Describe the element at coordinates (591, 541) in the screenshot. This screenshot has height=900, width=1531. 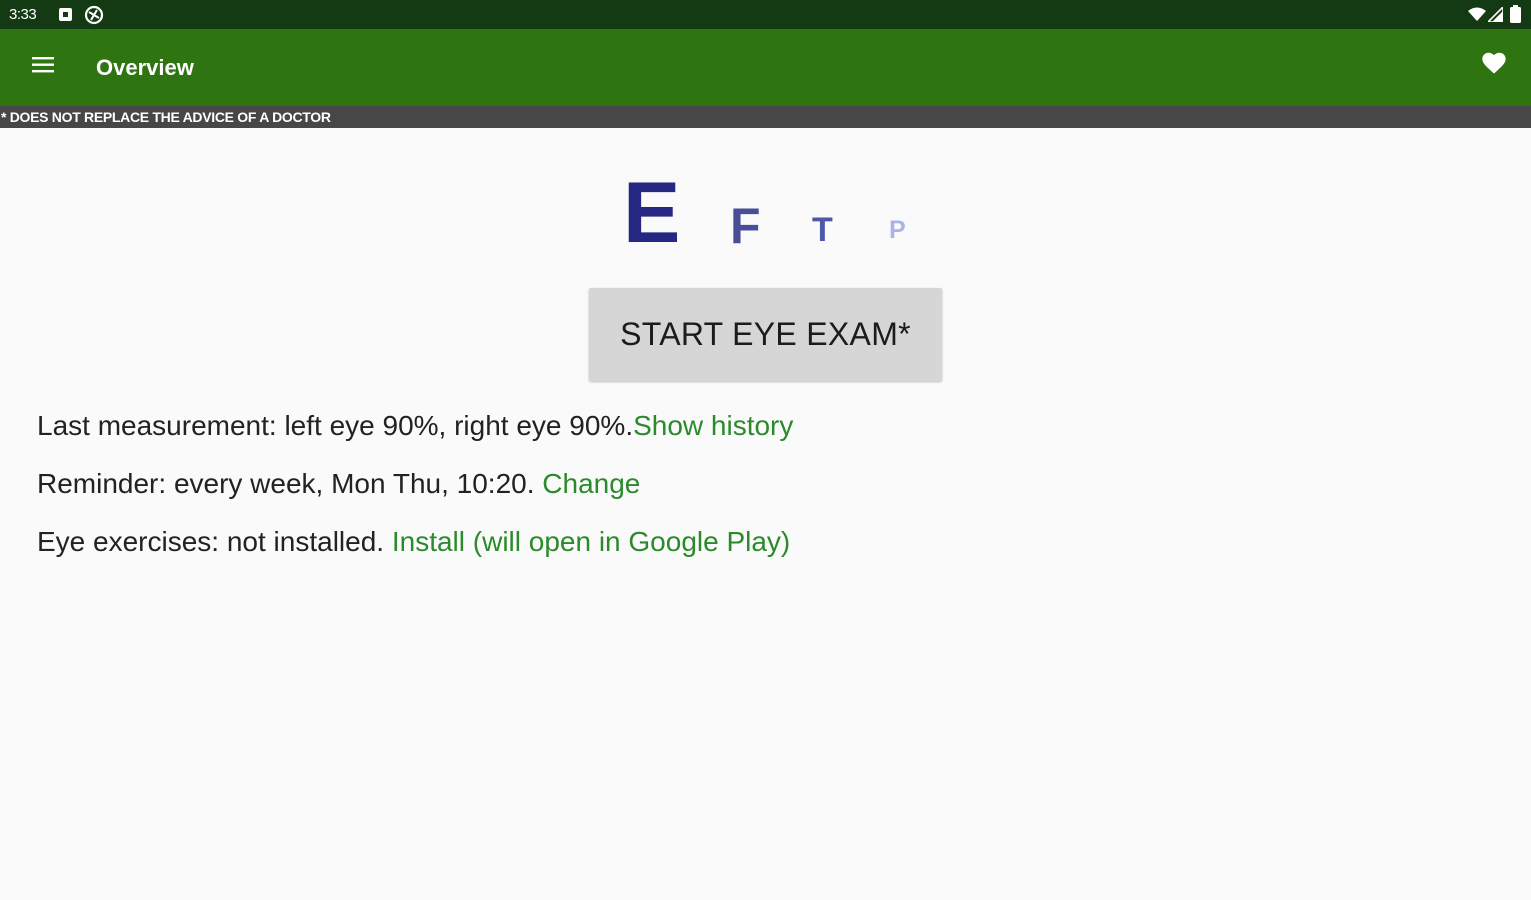
I see `install-exercises-link: Install (will open in Google Play)` at that location.